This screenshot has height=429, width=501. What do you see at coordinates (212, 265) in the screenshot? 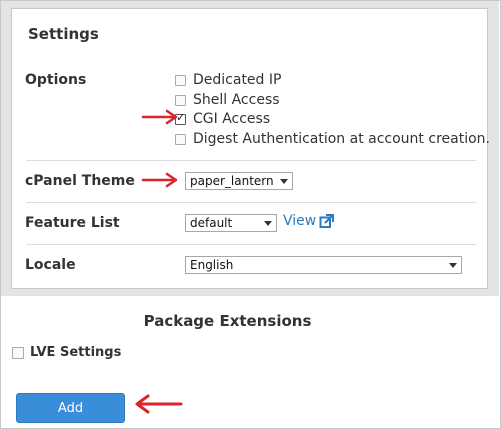
I see `locale-select-value: English` at bounding box center [212, 265].